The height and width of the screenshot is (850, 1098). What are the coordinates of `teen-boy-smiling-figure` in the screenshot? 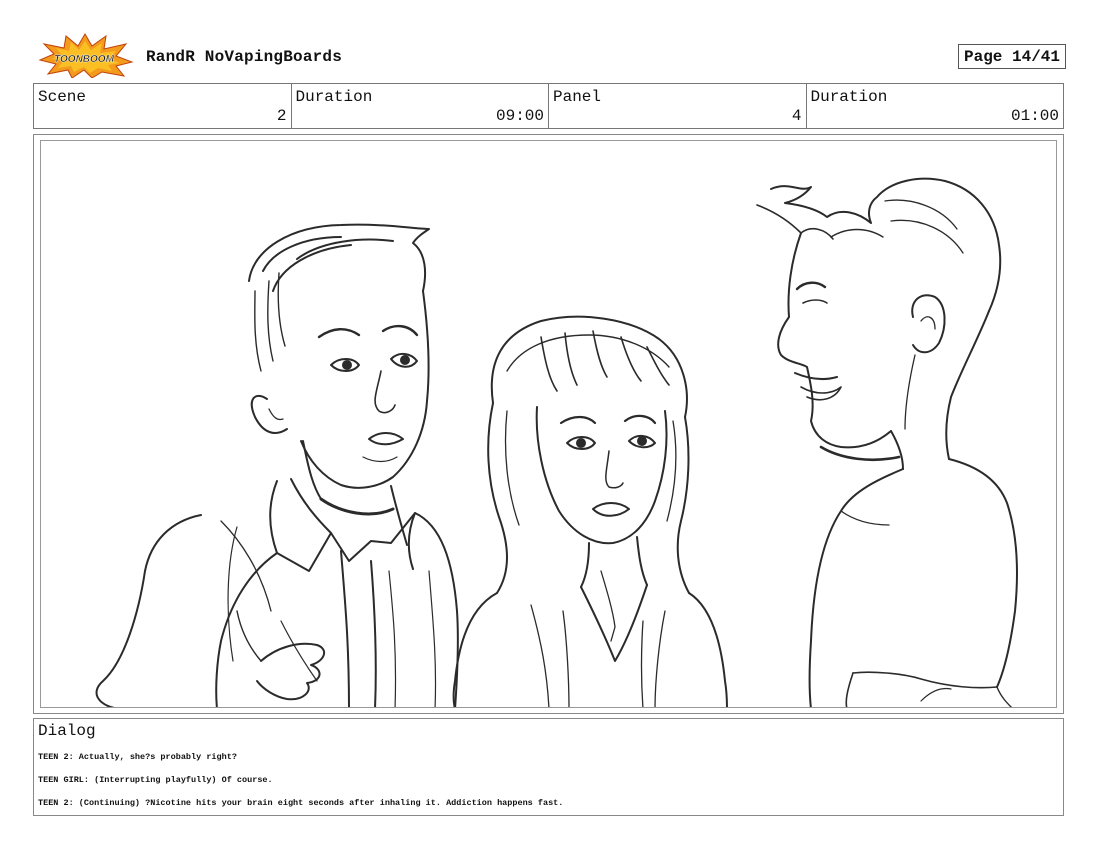 It's located at (887, 442).